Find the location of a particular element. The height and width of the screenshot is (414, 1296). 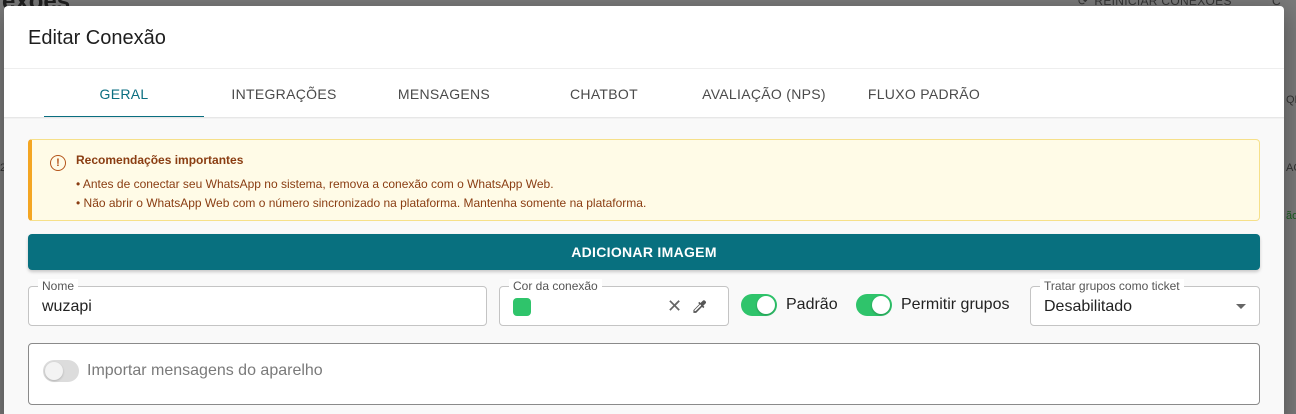

tab-integracoes: INTEGRAÇÕES is located at coordinates (284, 93).